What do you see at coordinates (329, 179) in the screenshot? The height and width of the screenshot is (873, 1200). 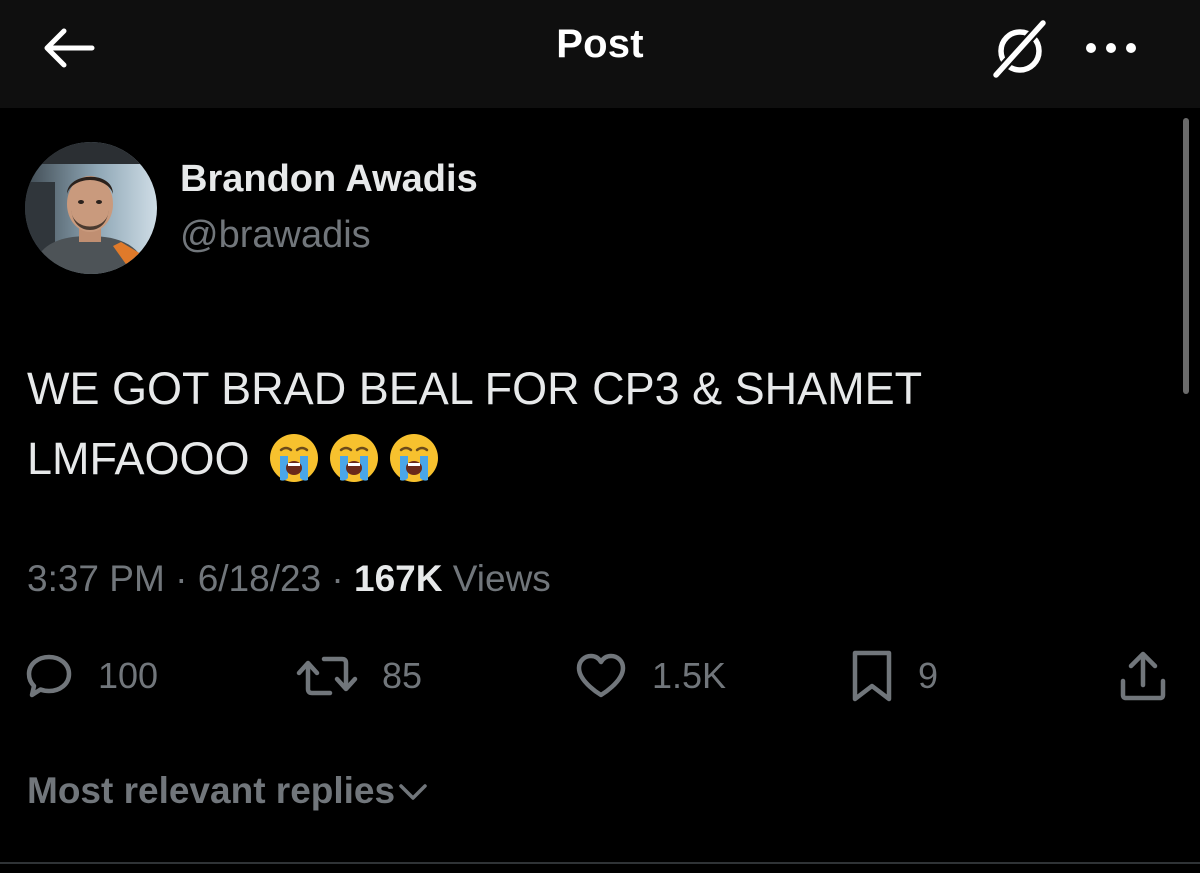 I see `author-display-name: Brandon Awadis` at bounding box center [329, 179].